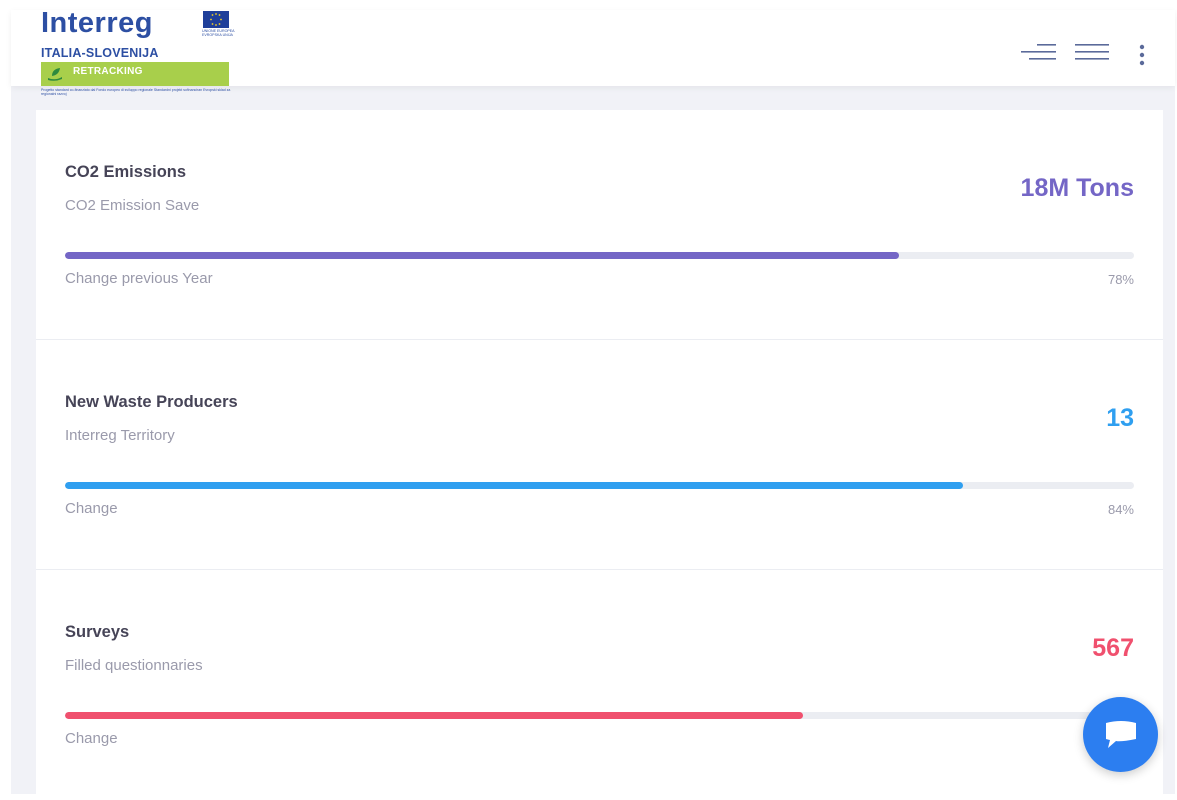 The height and width of the screenshot is (800, 1177). What do you see at coordinates (1039, 55) in the screenshot?
I see `menu-right-align-icon` at bounding box center [1039, 55].